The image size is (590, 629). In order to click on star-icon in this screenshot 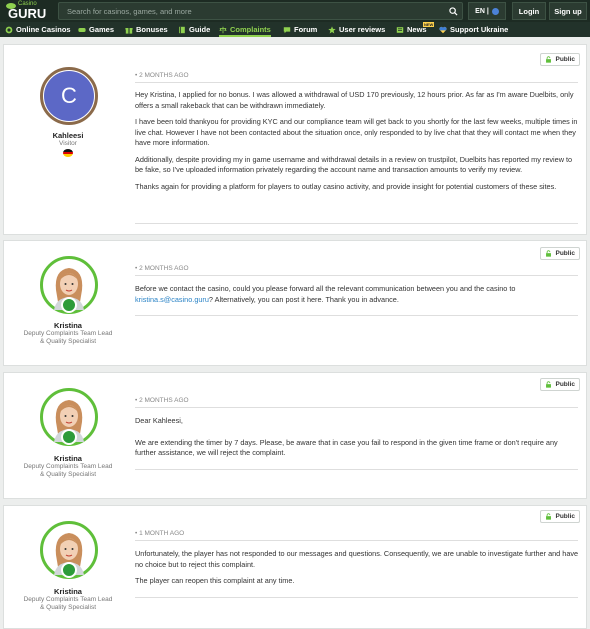, I will do `click(332, 29)`.